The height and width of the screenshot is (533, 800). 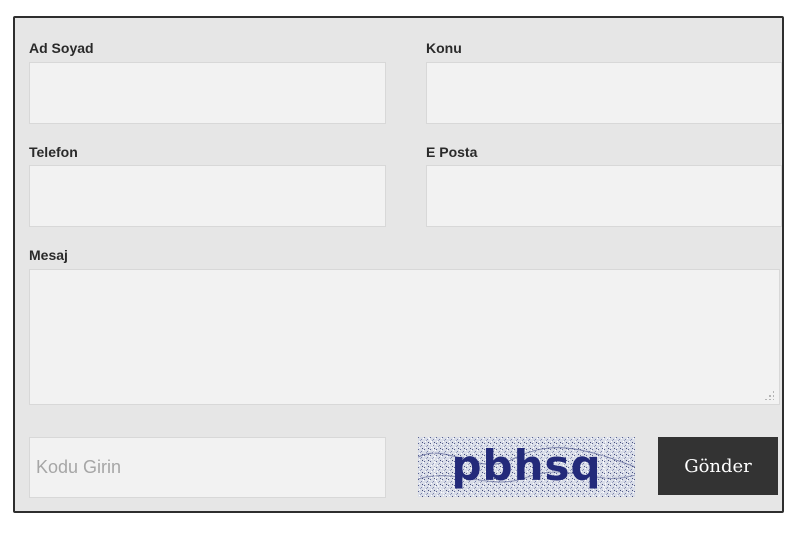 What do you see at coordinates (207, 467) in the screenshot?
I see `captcha-code-input` at bounding box center [207, 467].